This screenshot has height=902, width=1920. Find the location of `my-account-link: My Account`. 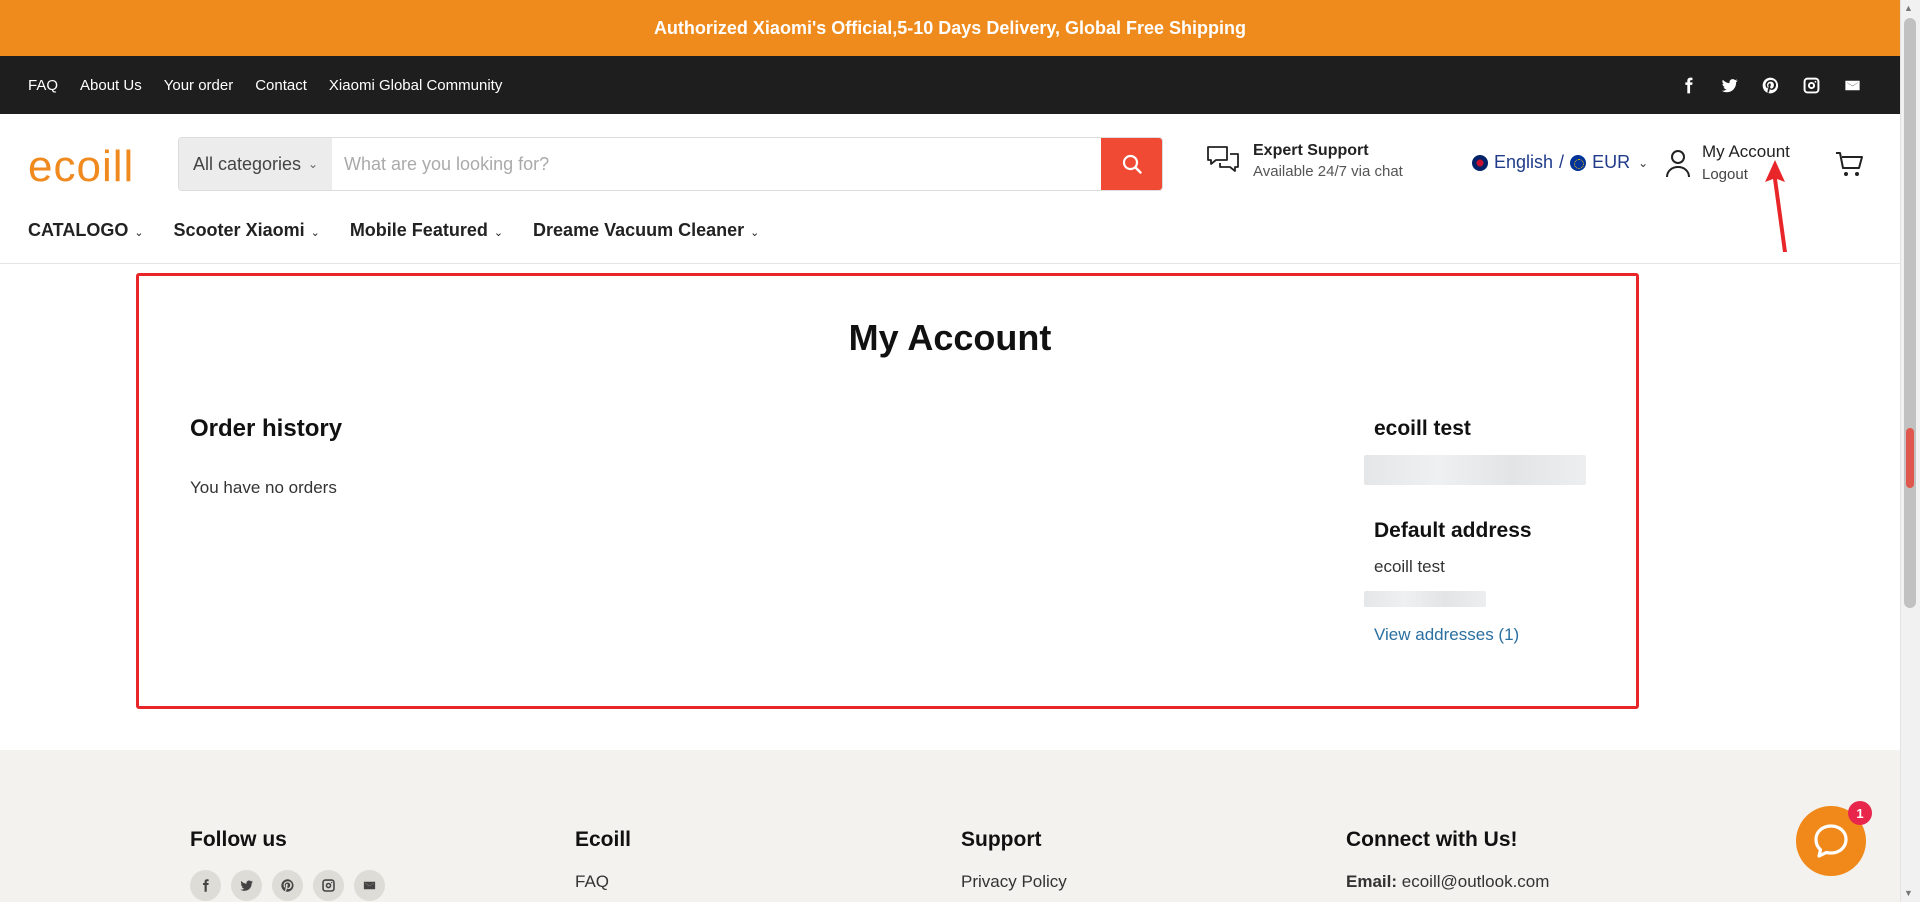

my-account-link: My Account is located at coordinates (1746, 152).